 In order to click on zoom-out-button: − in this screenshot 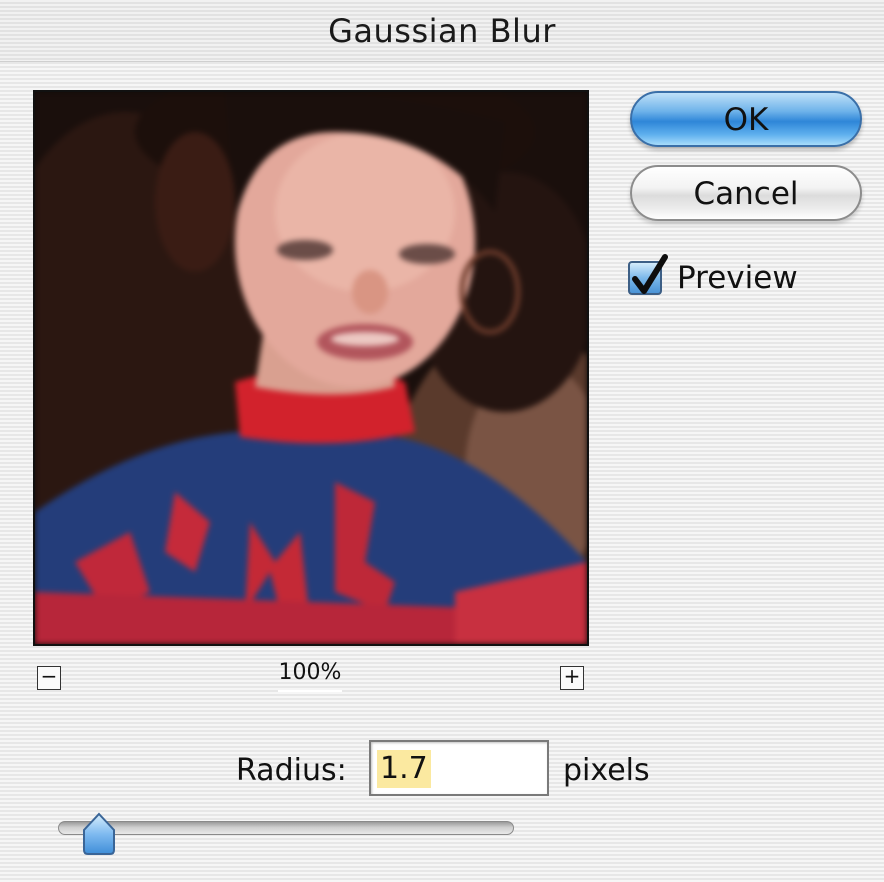, I will do `click(49, 678)`.